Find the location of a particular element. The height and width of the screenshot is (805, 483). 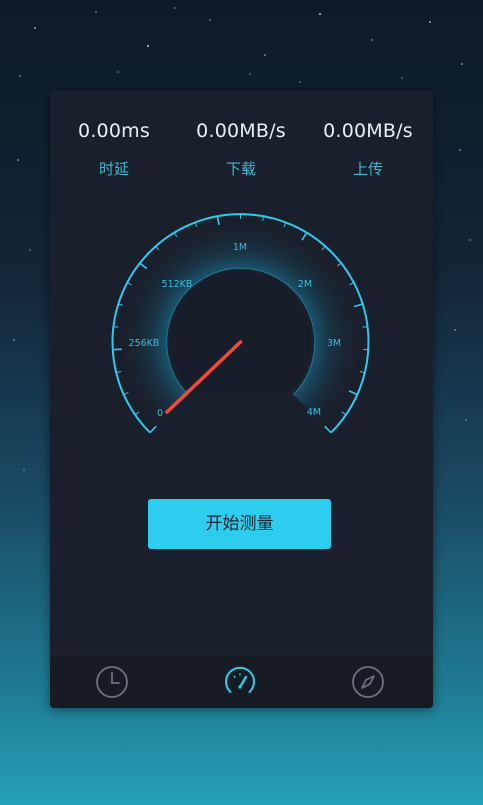

upload-value: 0.00MB/s is located at coordinates (368, 131).